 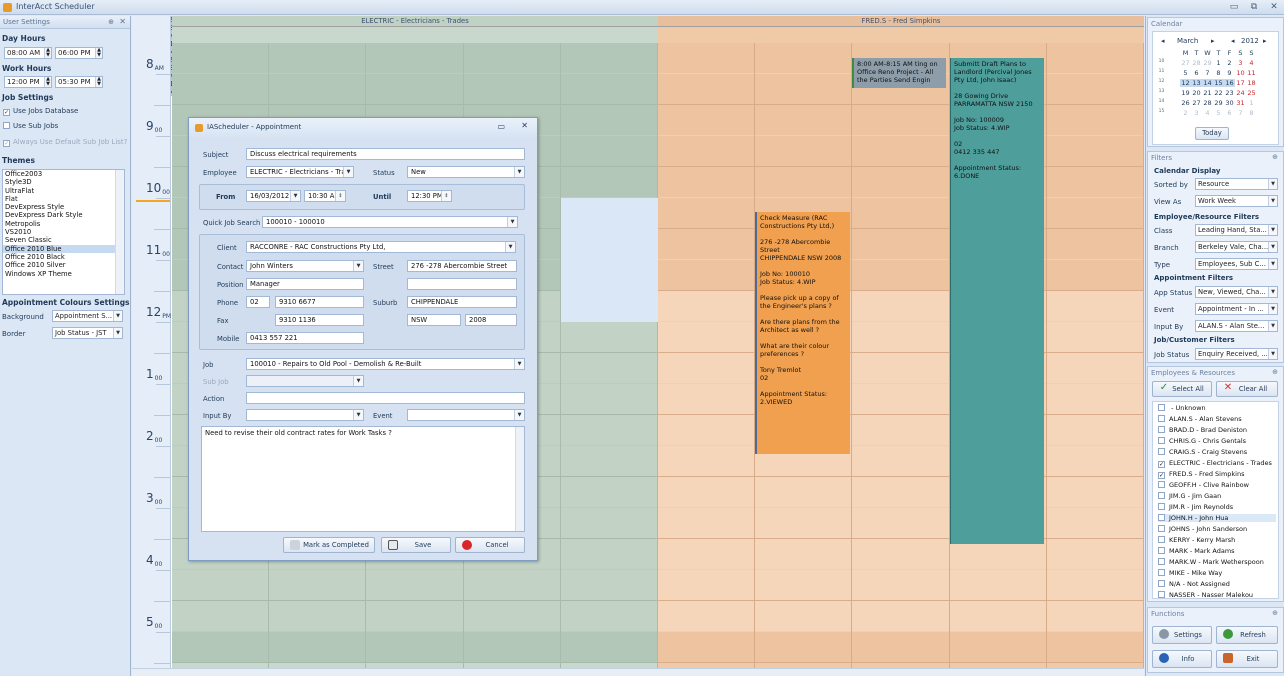 What do you see at coordinates (1196, 540) in the screenshot?
I see `resource-item: KERRY - Kerry Marsh` at bounding box center [1196, 540].